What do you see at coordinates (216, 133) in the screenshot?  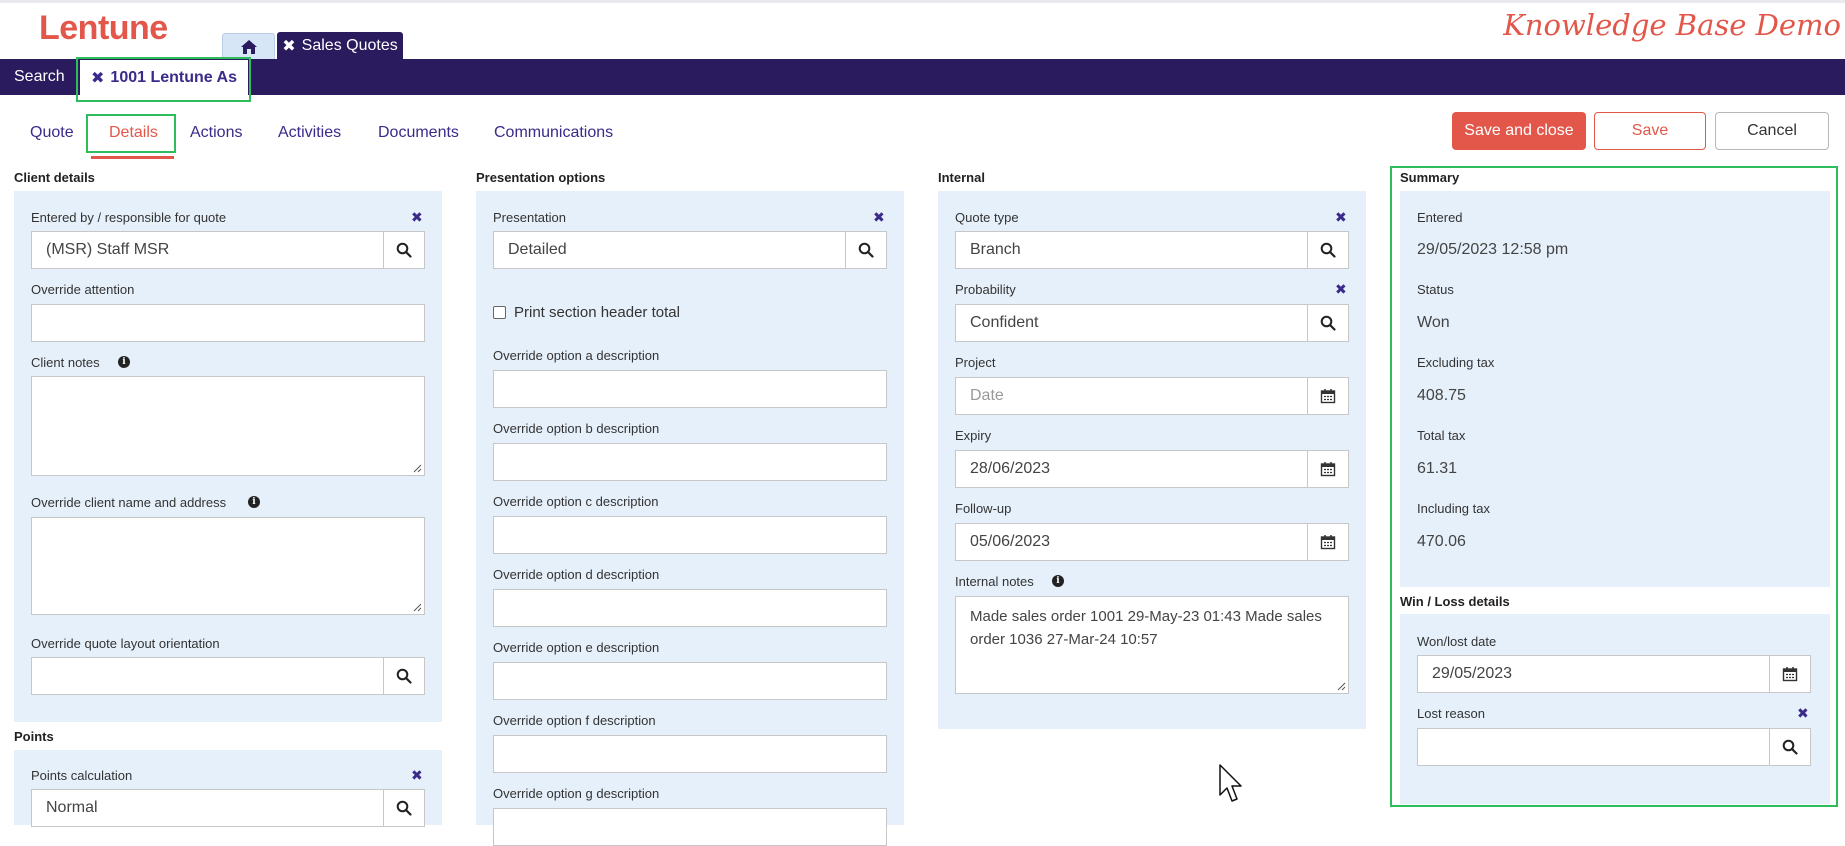 I see `tab-actions: Actions` at bounding box center [216, 133].